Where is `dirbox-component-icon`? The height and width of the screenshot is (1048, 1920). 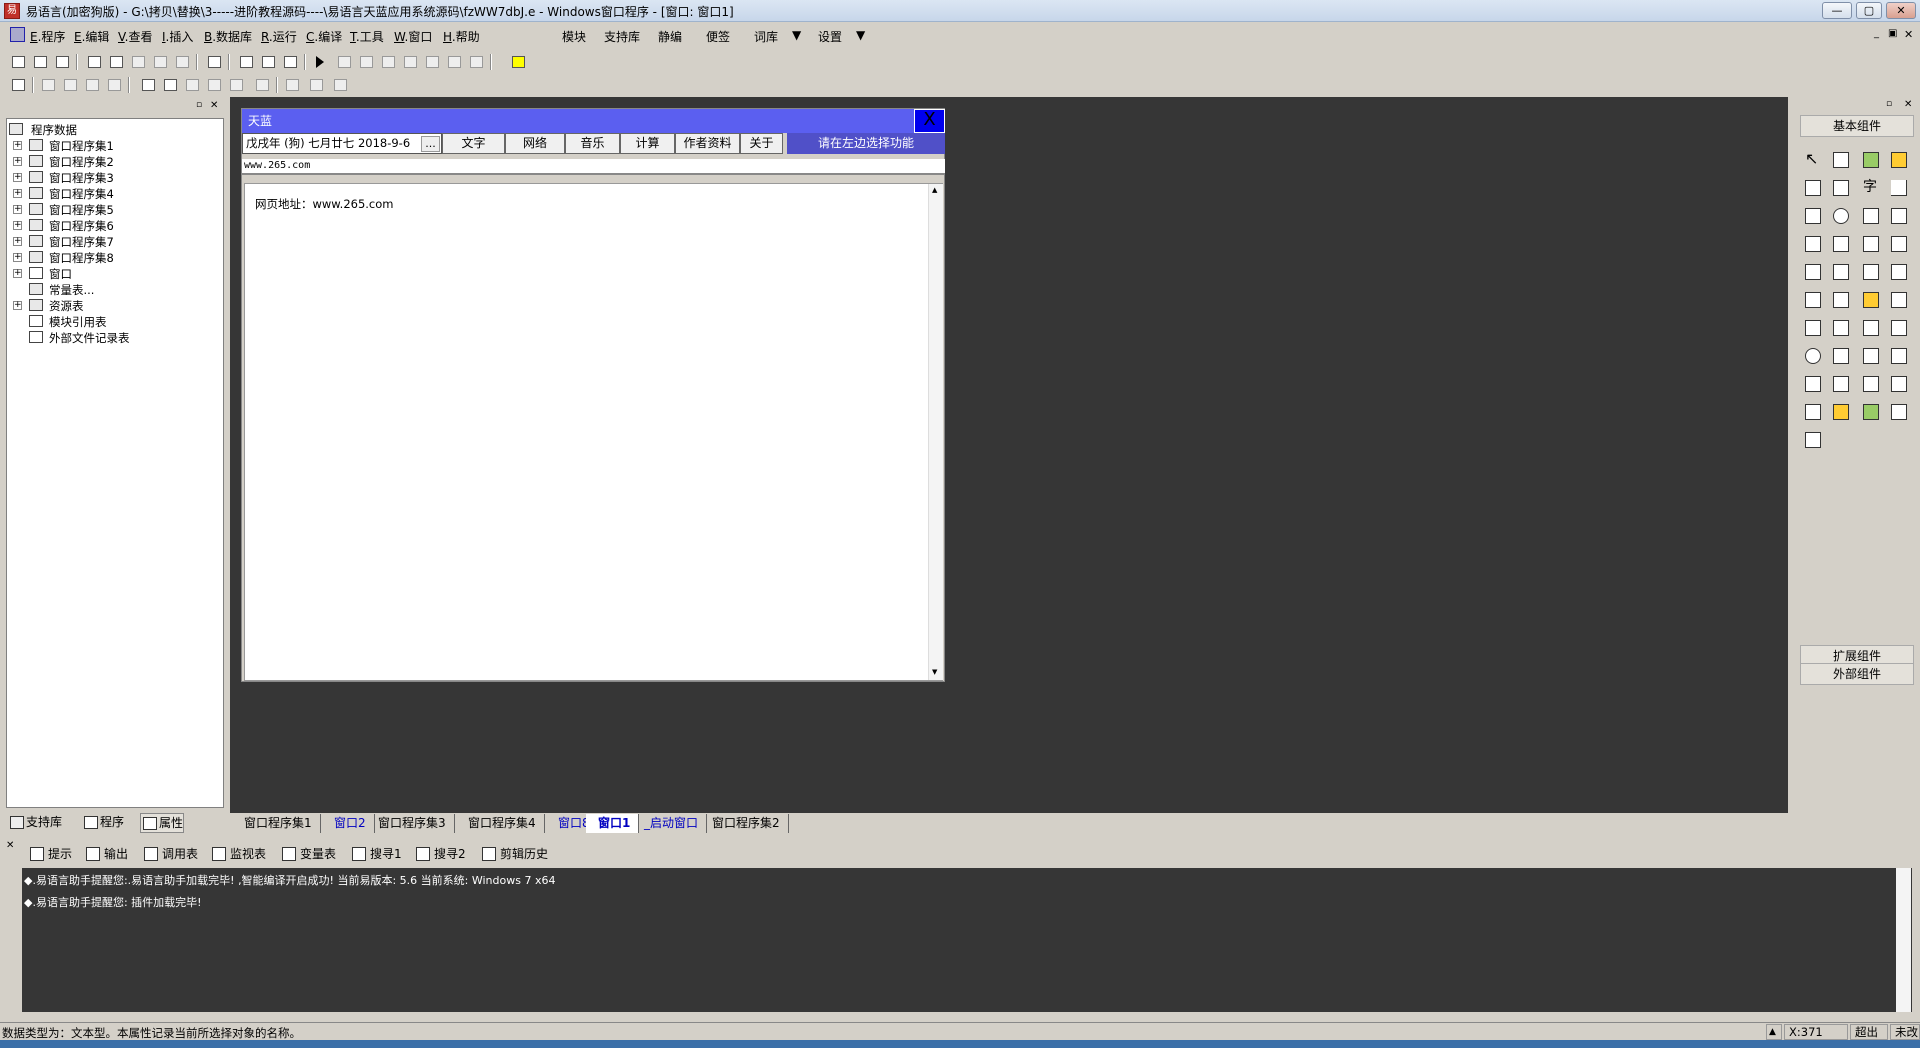 dirbox-component-icon is located at coordinates (1871, 300).